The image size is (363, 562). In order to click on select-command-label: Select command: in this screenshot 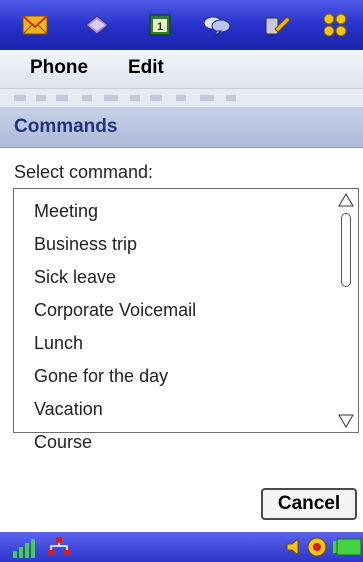, I will do `click(84, 172)`.